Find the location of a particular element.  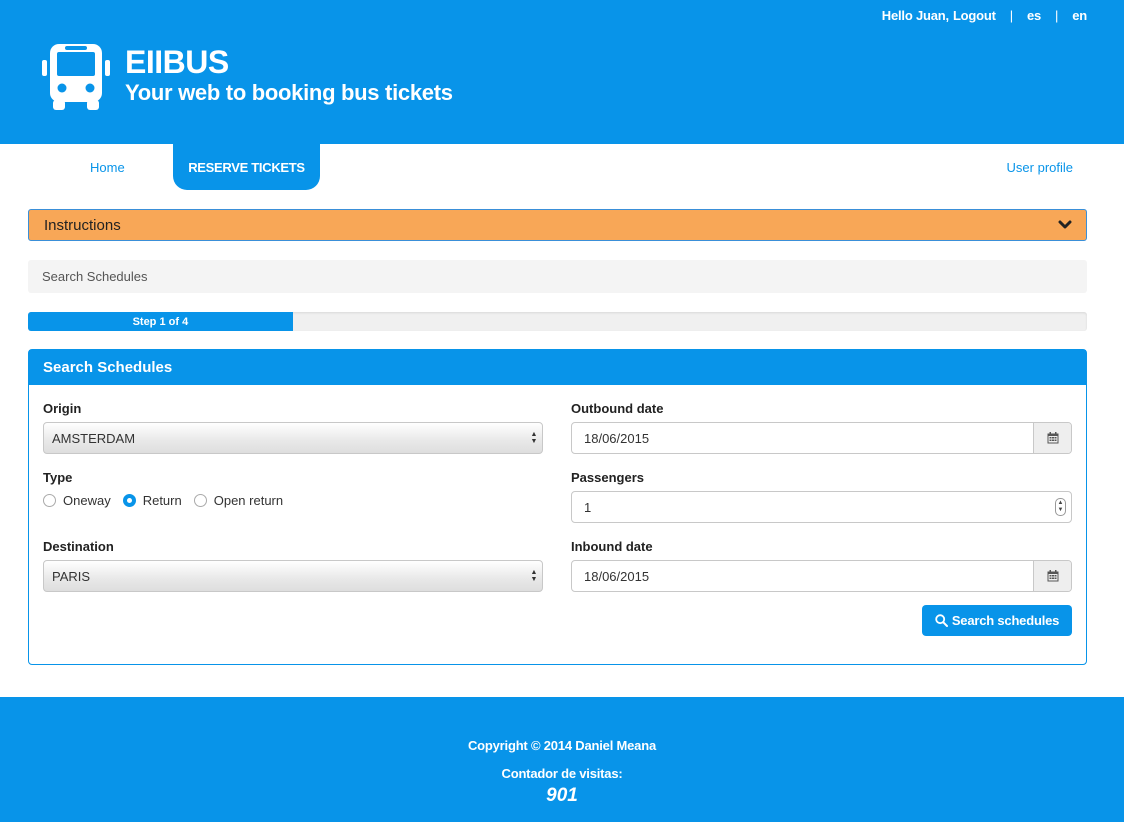

radio-label: Oneway is located at coordinates (87, 500).